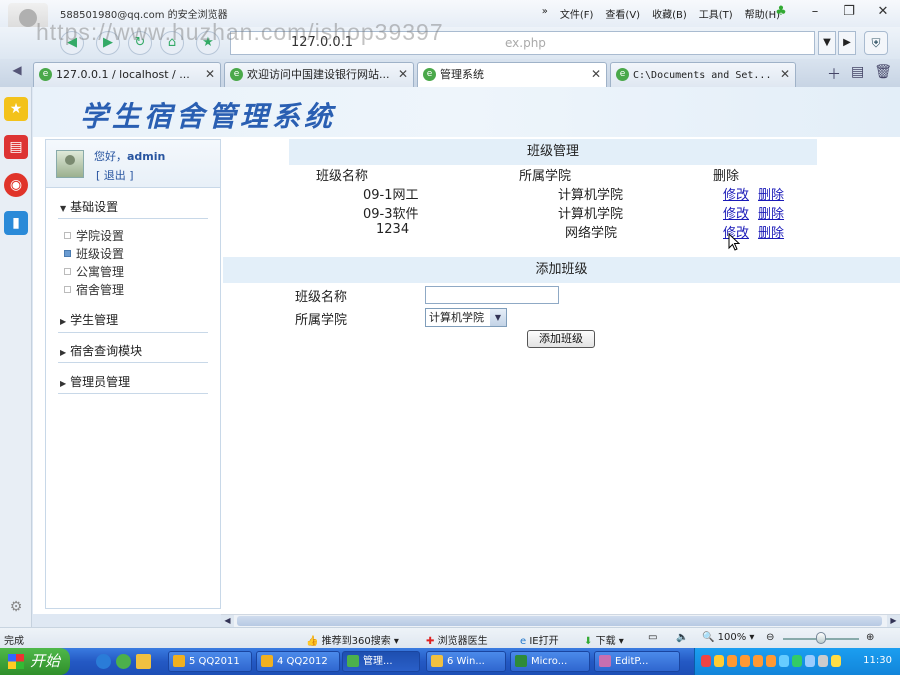 The height and width of the screenshot is (675, 900). What do you see at coordinates (94, 235) in the screenshot?
I see `nav-college-settings: 学院设置` at bounding box center [94, 235].